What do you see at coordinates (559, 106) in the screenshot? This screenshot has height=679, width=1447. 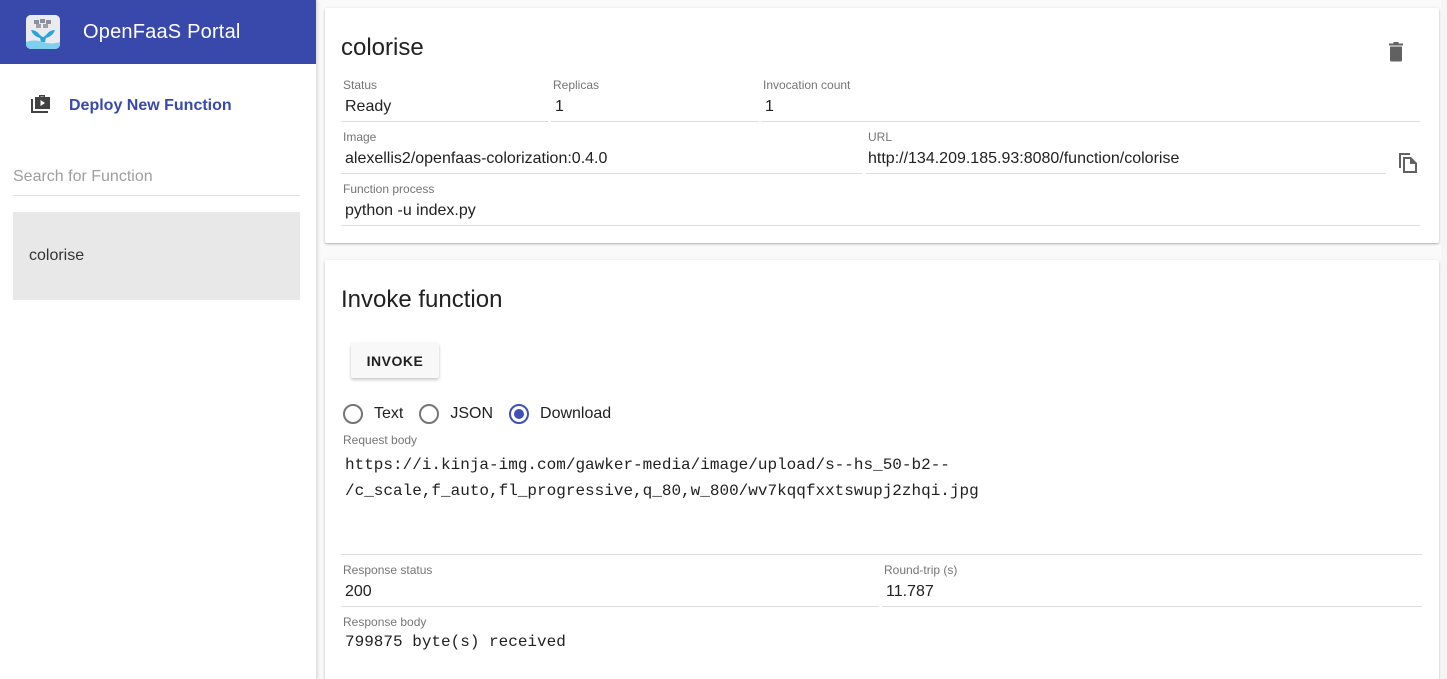 I see `replicas-value: 1` at bounding box center [559, 106].